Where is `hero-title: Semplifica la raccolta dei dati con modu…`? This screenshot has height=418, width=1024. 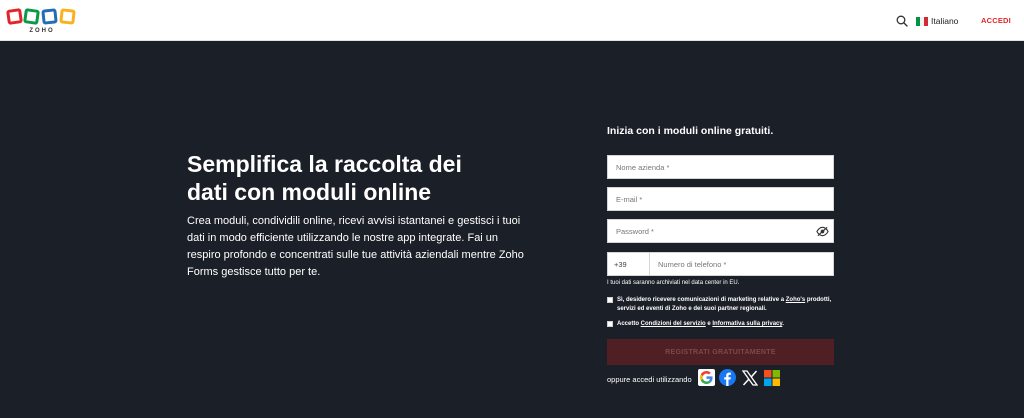 hero-title: Semplifica la raccolta dei dati con modu… is located at coordinates (324, 178).